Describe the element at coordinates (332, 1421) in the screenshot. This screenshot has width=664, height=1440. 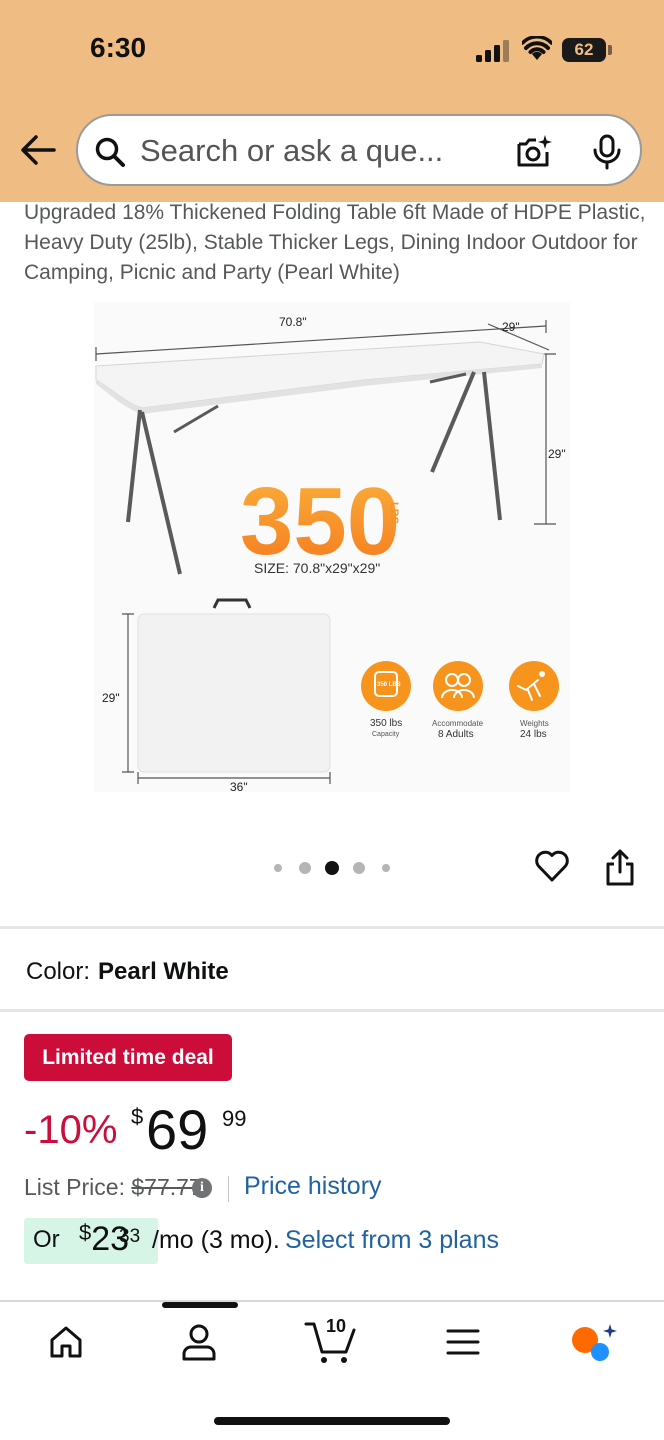
I see `home-indicator` at that location.